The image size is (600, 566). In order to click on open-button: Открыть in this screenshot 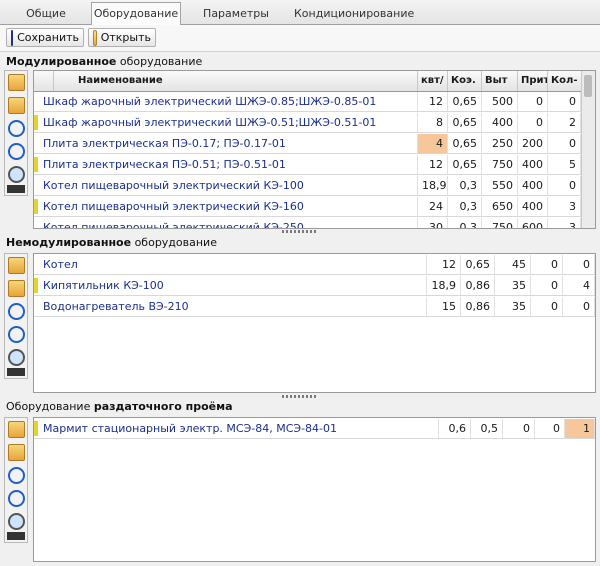, I will do `click(122, 37)`.